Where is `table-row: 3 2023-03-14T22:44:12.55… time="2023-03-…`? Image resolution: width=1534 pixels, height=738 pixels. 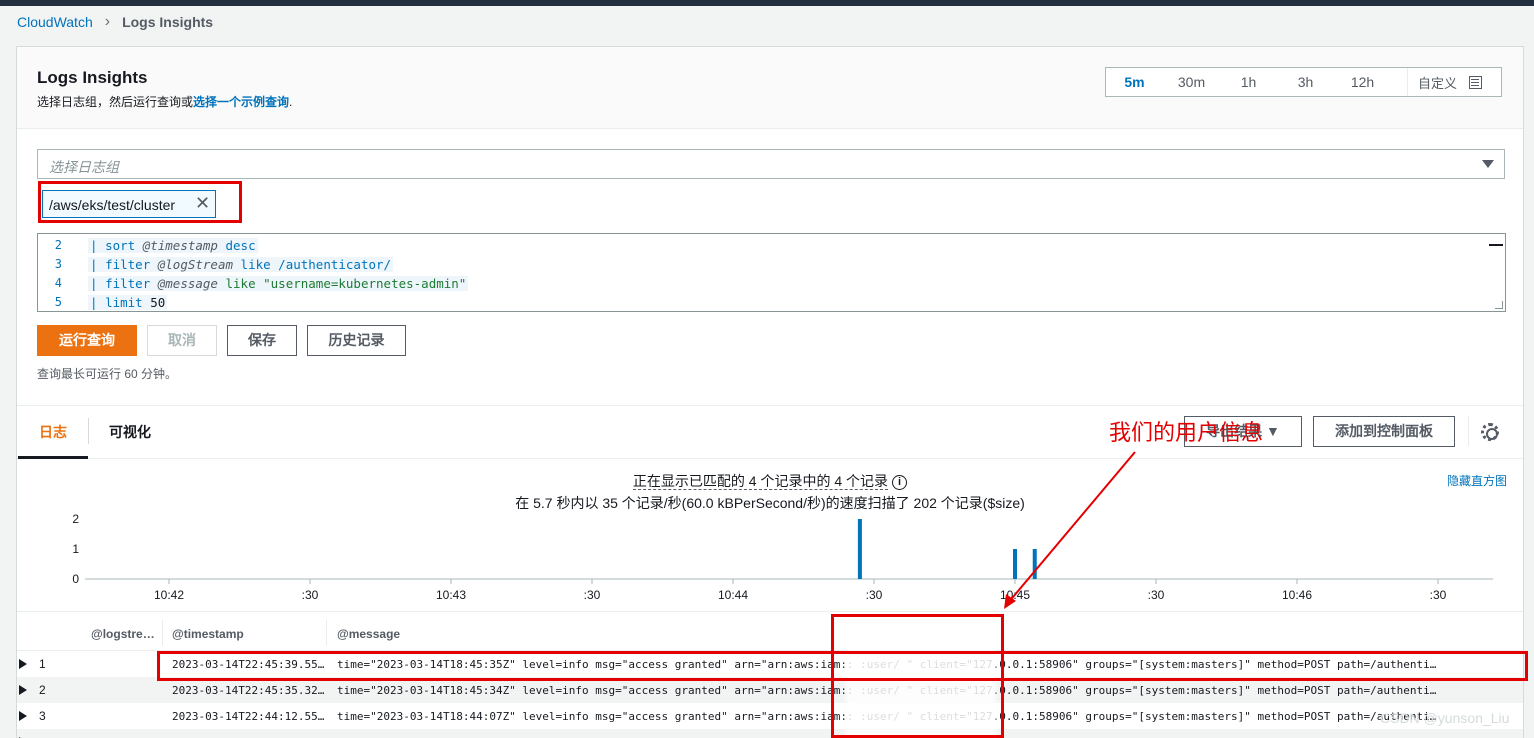
table-row: 3 2023-03-14T22:44:12.55… time="2023-03-… is located at coordinates (770, 716).